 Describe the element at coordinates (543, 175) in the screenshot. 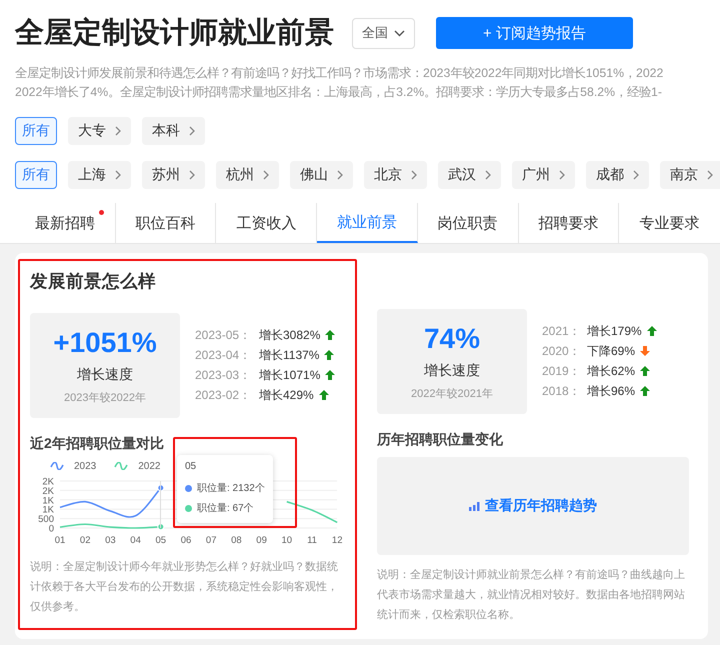

I see `filter-chip: 广州` at that location.